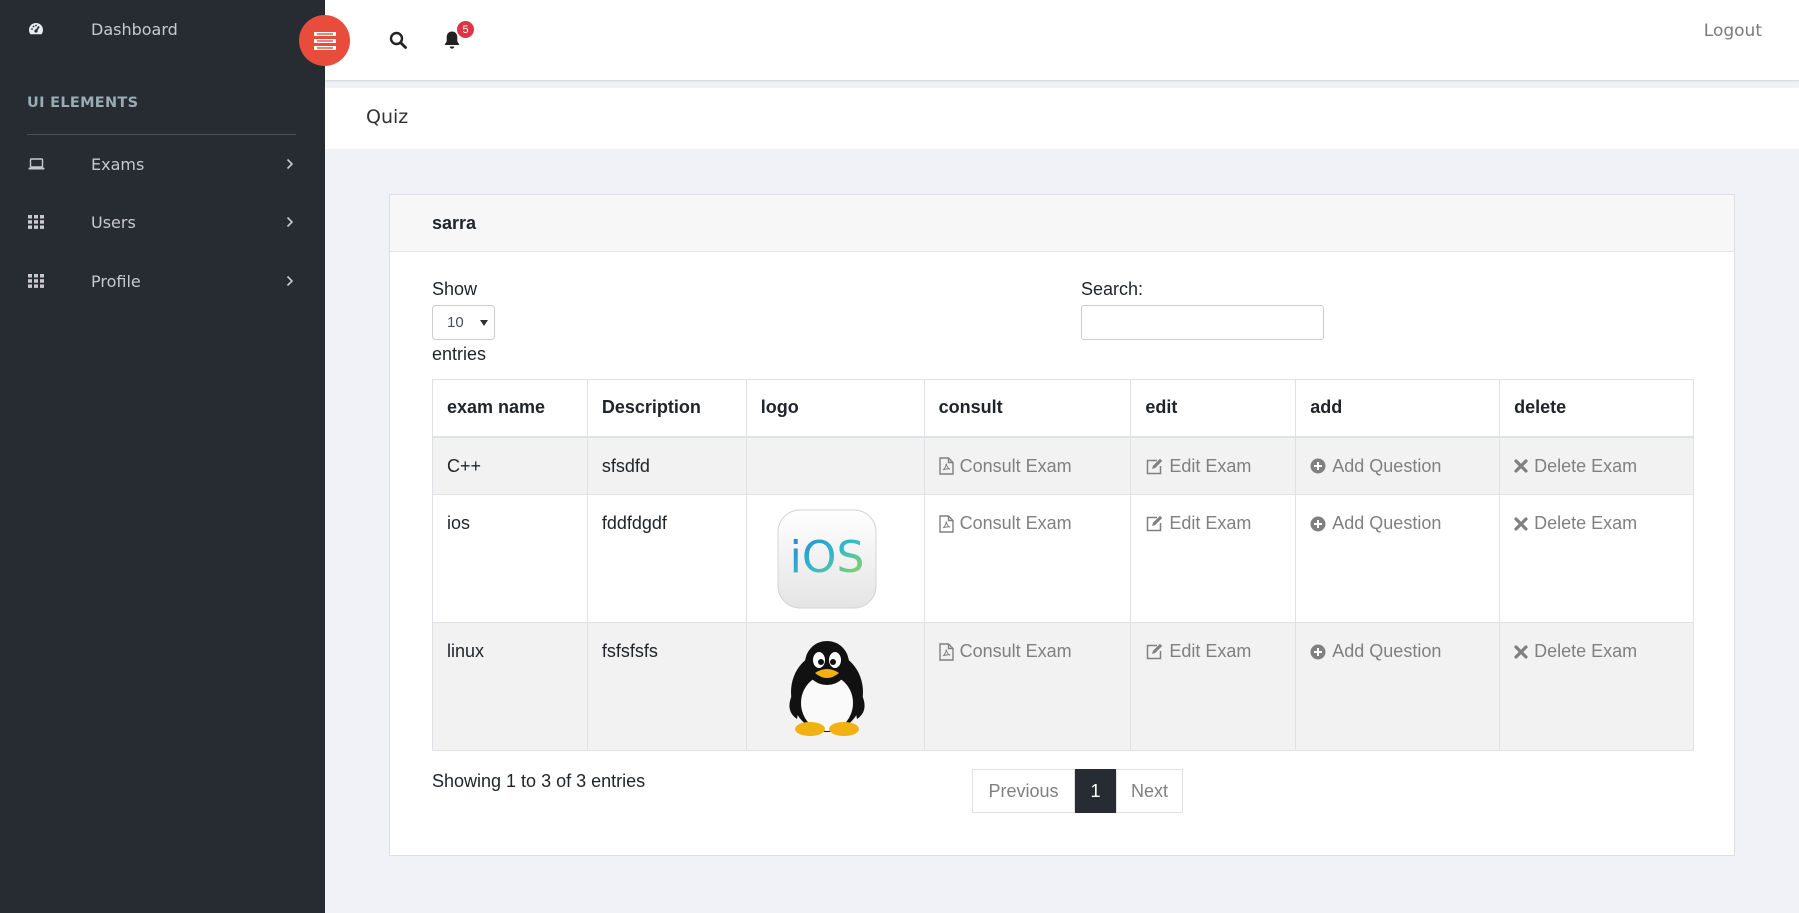 This screenshot has width=1799, height=913. What do you see at coordinates (1733, 31) in the screenshot?
I see `logout-link: Logout` at bounding box center [1733, 31].